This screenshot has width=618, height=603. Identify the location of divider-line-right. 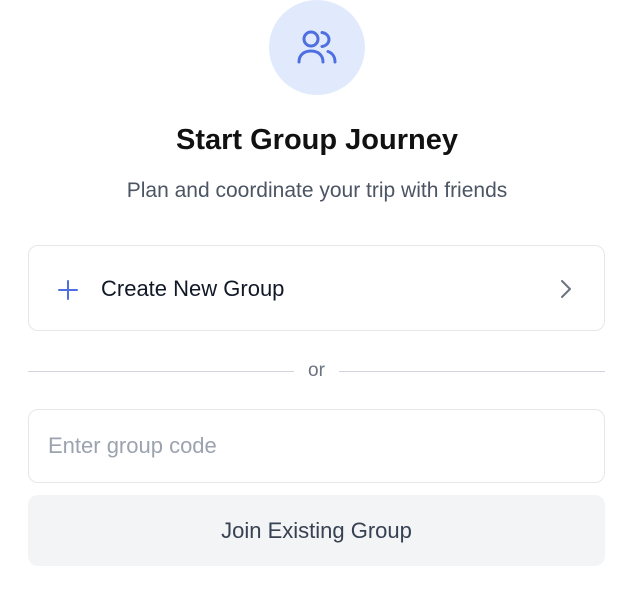
(472, 371).